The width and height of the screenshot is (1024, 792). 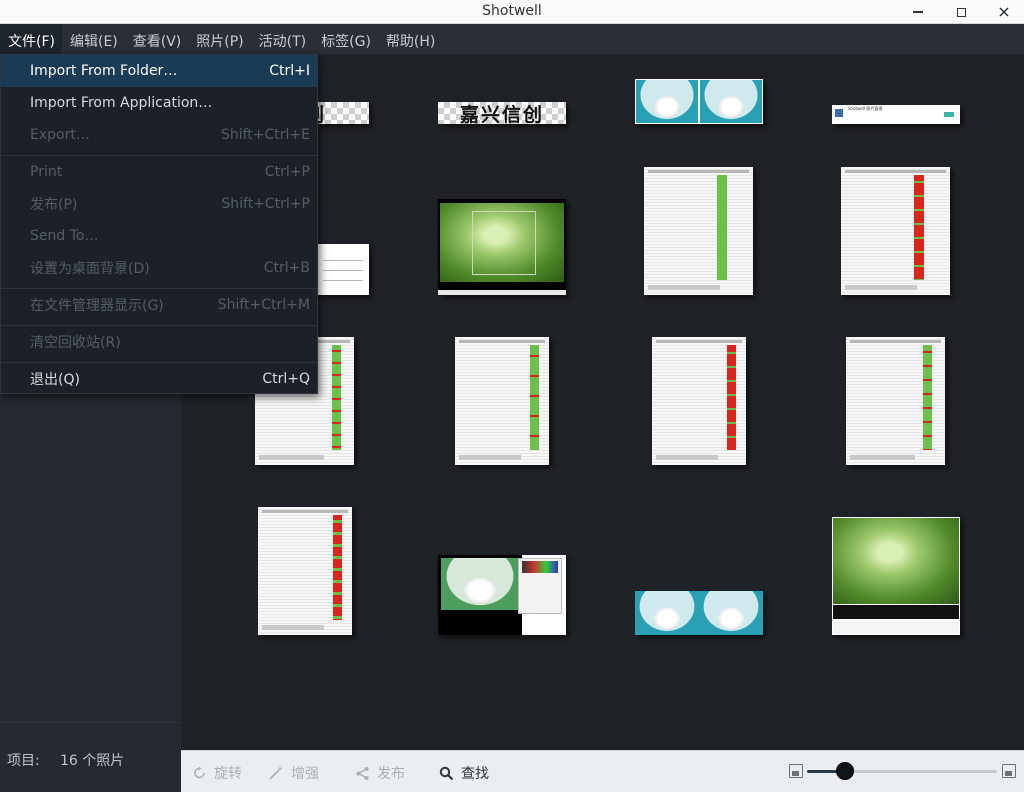 What do you see at coordinates (796, 771) in the screenshot?
I see `zoom-out-icon` at bounding box center [796, 771].